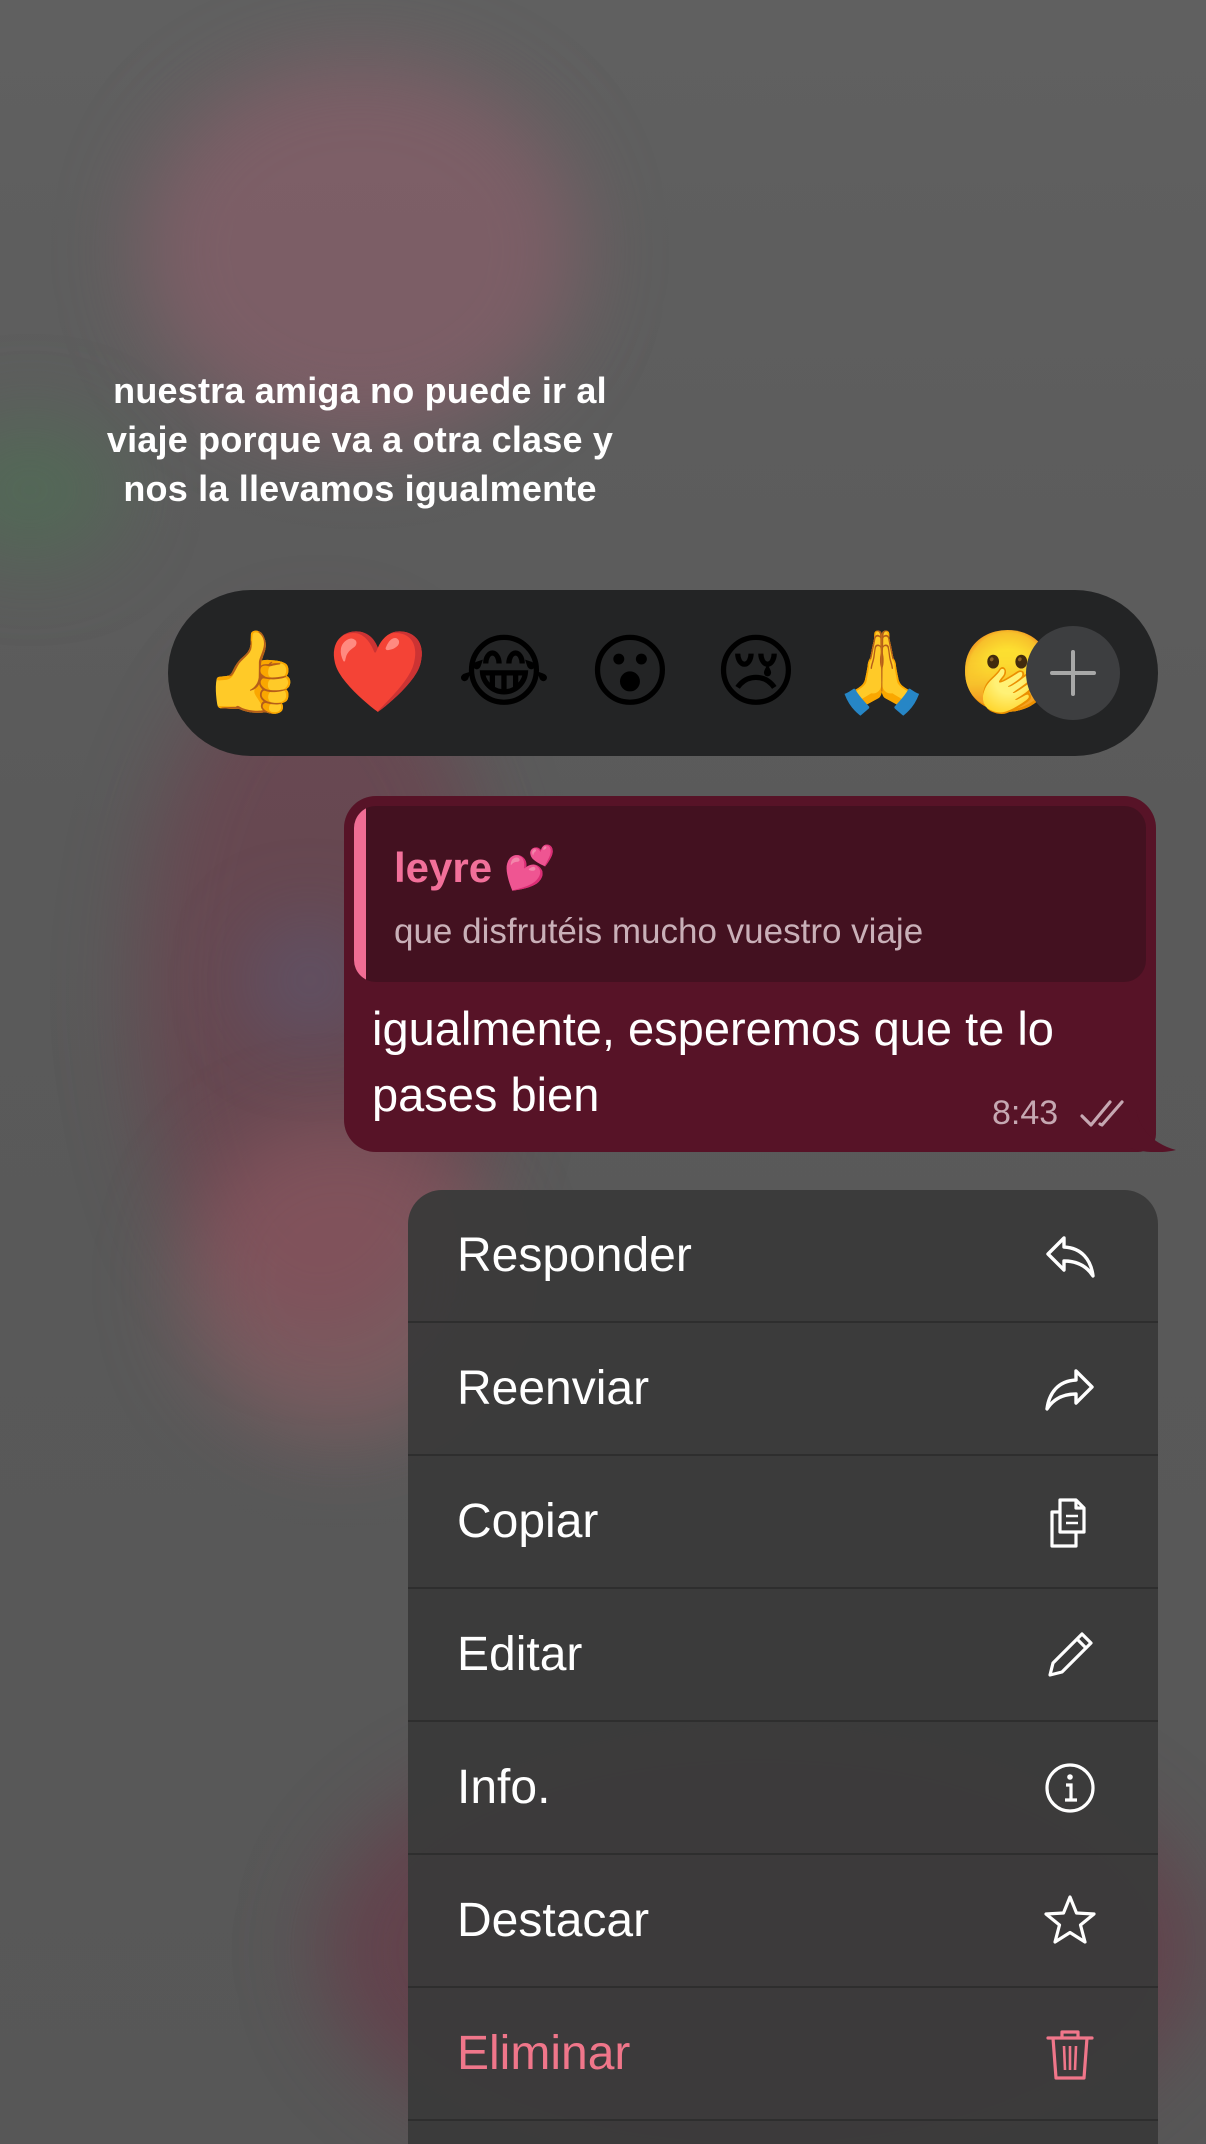 Image resolution: width=1206 pixels, height=2144 pixels. I want to click on menu-item-label: Info., so click(504, 1787).